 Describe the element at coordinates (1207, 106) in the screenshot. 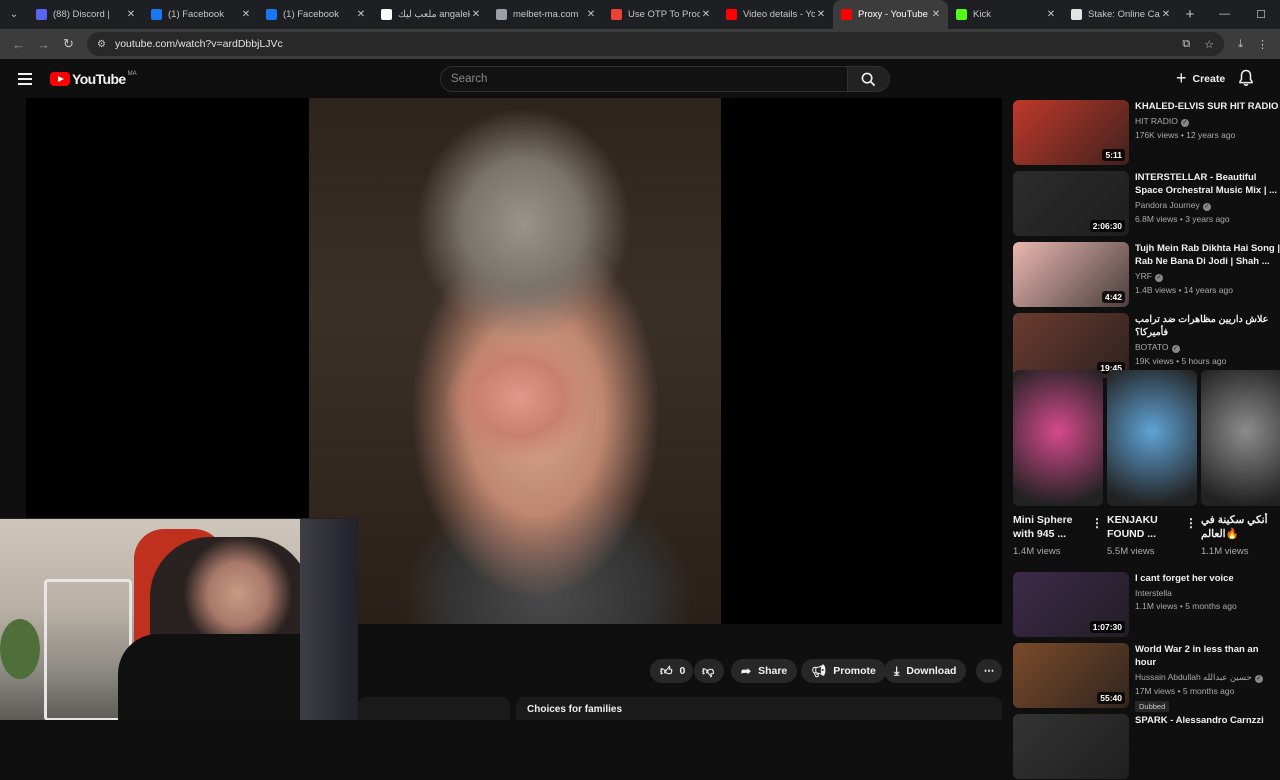

I see `video-title: KHALED-ELVIS SUR HIT RADIO` at that location.